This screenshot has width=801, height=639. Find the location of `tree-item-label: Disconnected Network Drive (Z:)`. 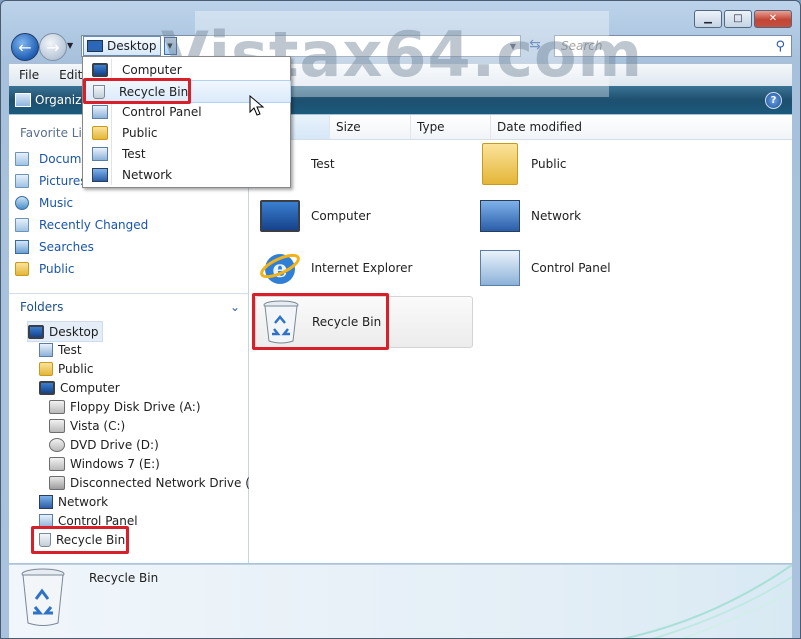

tree-item-label: Disconnected Network Drive (Z:) is located at coordinates (168, 482).